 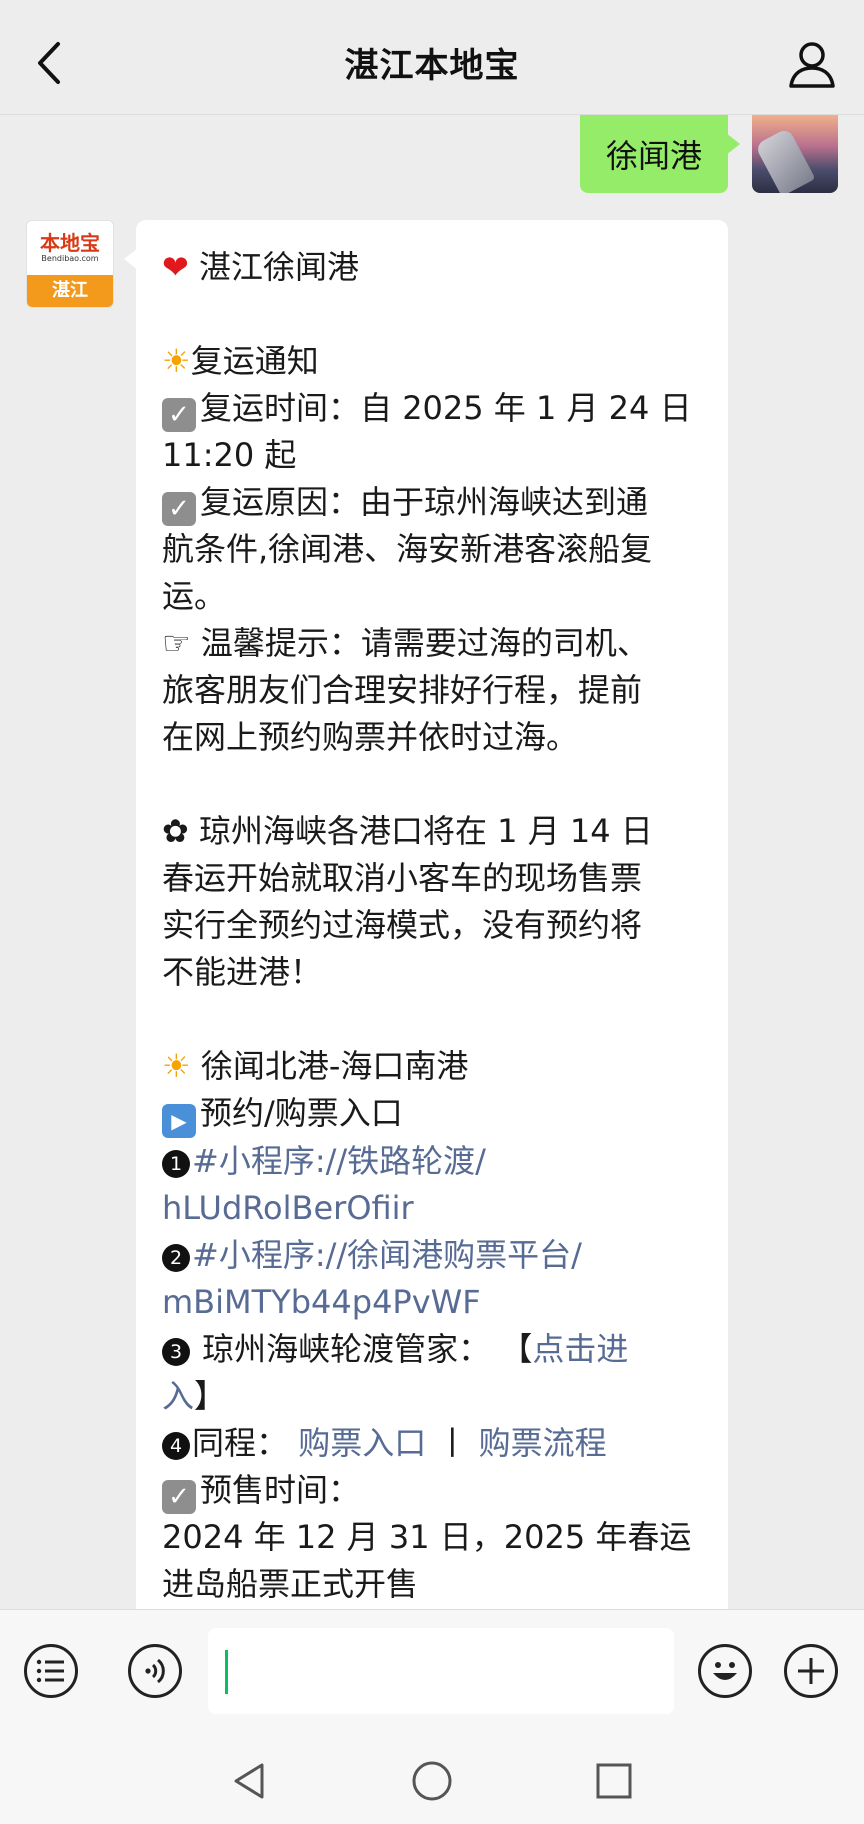 What do you see at coordinates (402, 925) in the screenshot?
I see `policy-notice-cont: 实行全预约过海模式，没有预约将` at bounding box center [402, 925].